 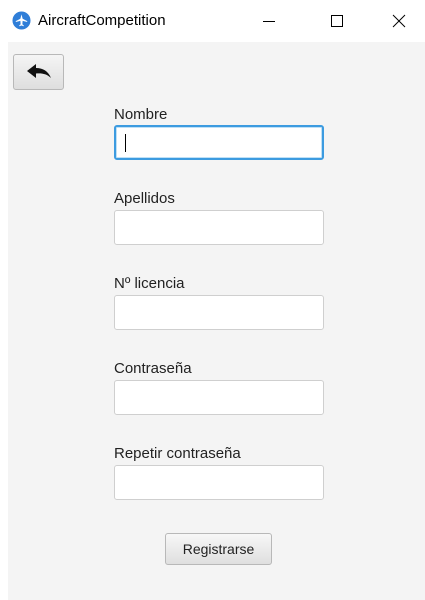 I want to click on apellidos-label: Apellidos, so click(x=144, y=198).